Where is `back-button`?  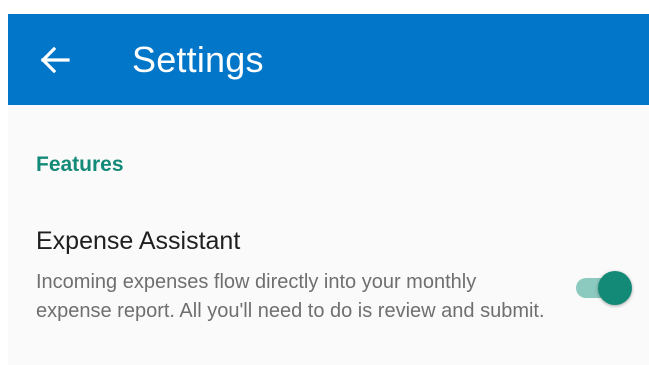 back-button is located at coordinates (55, 60).